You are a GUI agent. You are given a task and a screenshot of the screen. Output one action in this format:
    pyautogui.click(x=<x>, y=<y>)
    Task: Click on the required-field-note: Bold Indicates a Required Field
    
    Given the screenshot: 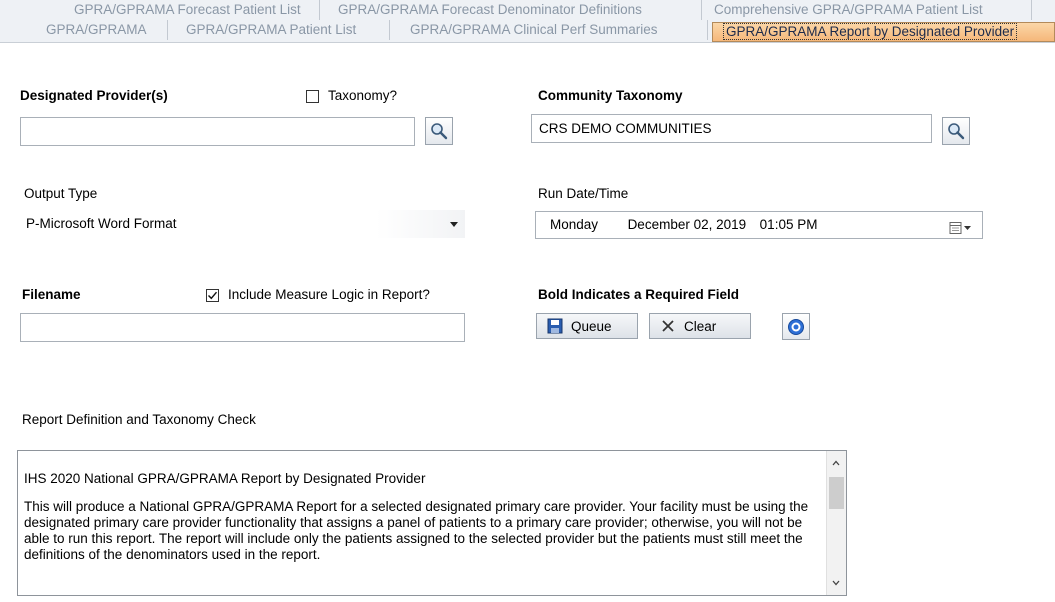 What is the action you would take?
    pyautogui.click(x=639, y=294)
    